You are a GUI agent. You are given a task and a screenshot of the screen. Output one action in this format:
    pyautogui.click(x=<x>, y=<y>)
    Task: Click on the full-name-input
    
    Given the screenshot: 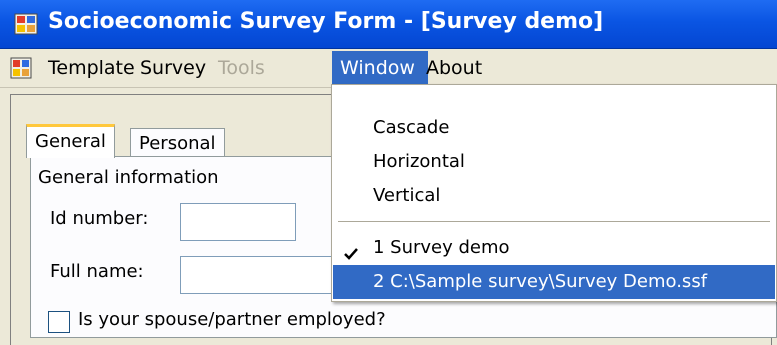 What is the action you would take?
    pyautogui.click(x=266, y=275)
    